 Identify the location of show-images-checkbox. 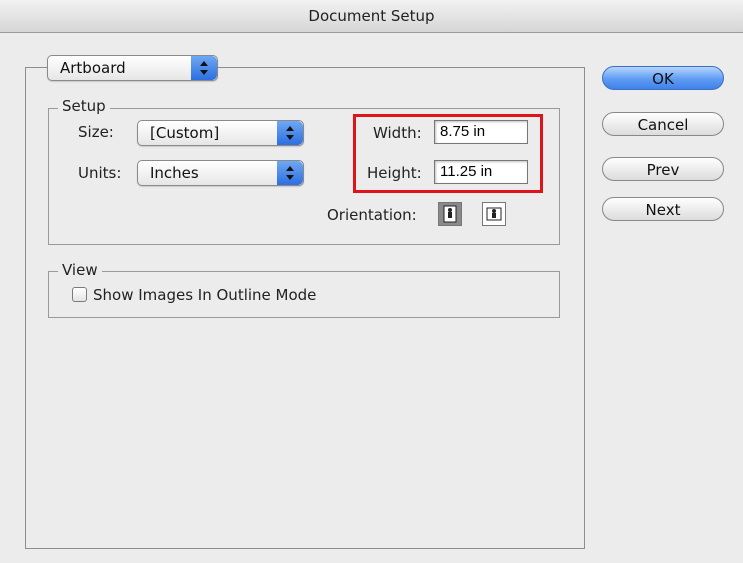
(79, 294).